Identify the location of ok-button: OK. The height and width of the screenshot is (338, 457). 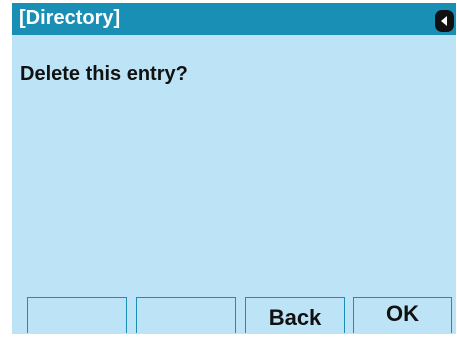
(402, 315).